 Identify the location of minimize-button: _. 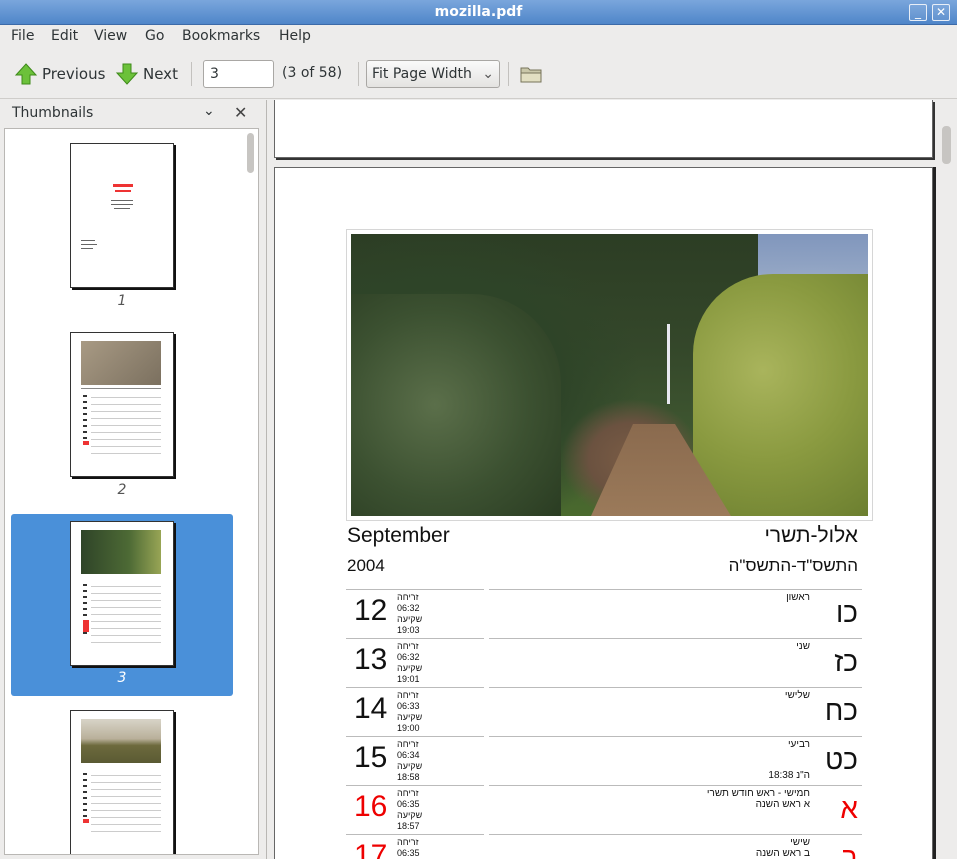
(918, 12).